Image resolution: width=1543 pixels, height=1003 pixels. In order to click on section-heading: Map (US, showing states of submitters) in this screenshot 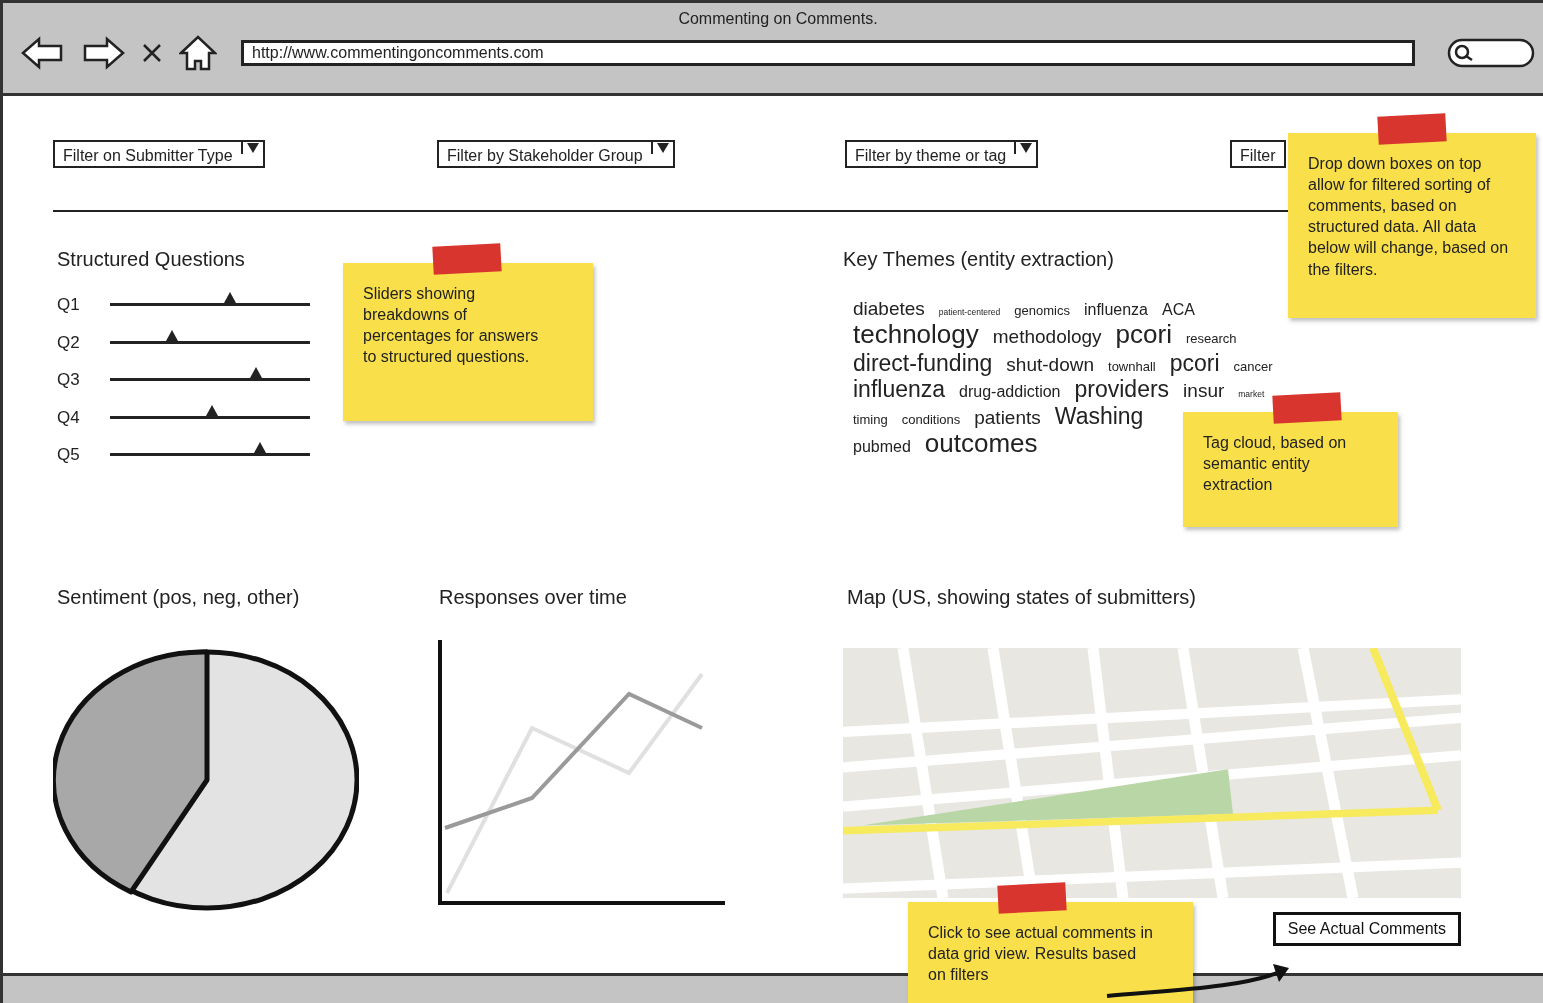, I will do `click(1021, 597)`.